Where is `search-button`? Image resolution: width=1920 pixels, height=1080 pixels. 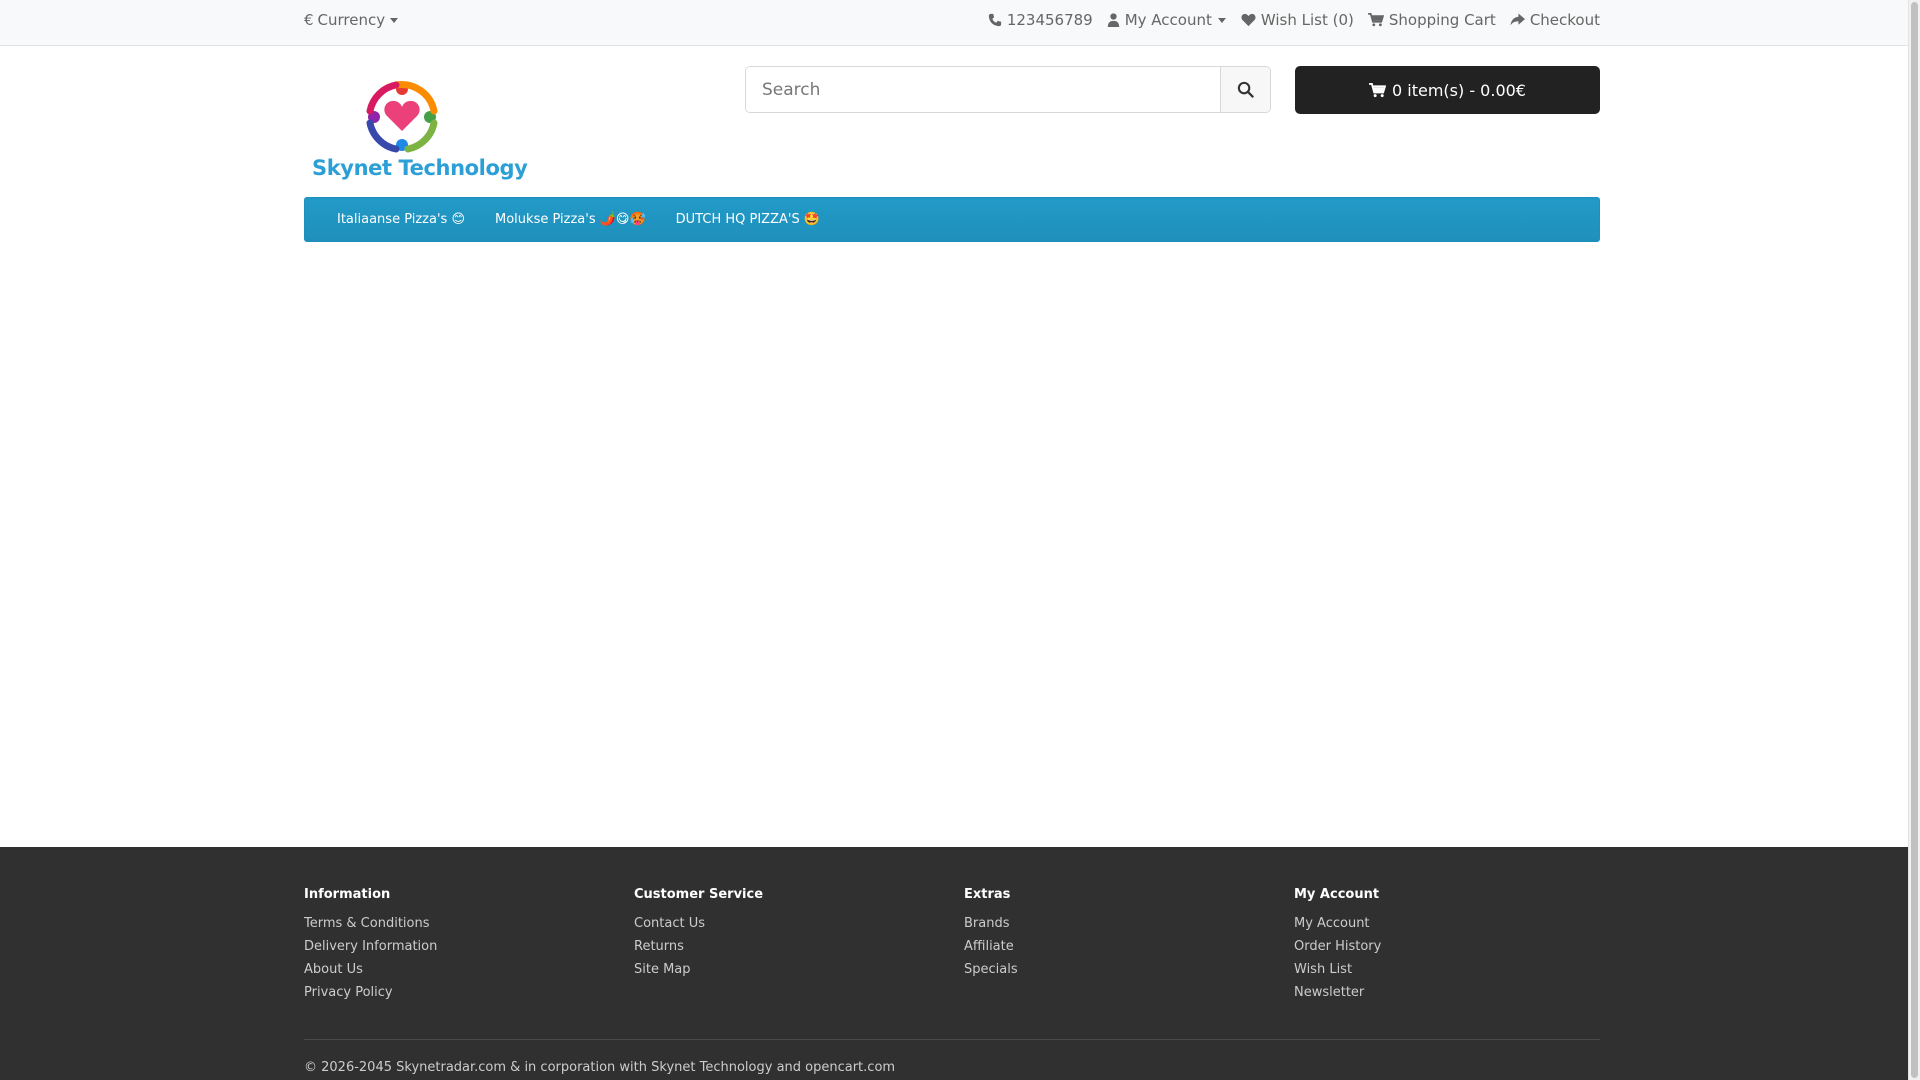 search-button is located at coordinates (1245, 89).